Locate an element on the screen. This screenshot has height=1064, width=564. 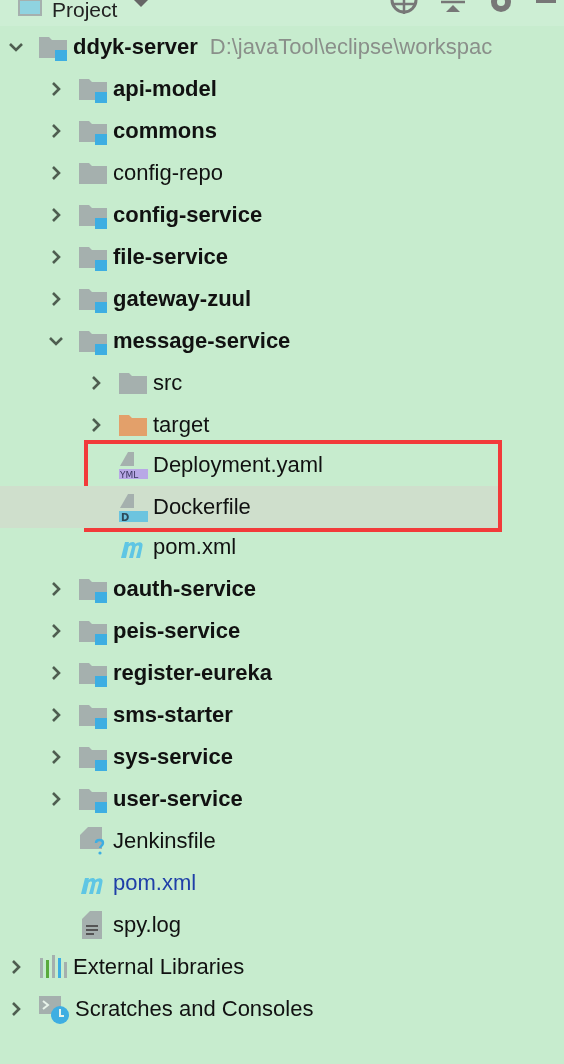
scratch-clock-icon is located at coordinates (54, 1009).